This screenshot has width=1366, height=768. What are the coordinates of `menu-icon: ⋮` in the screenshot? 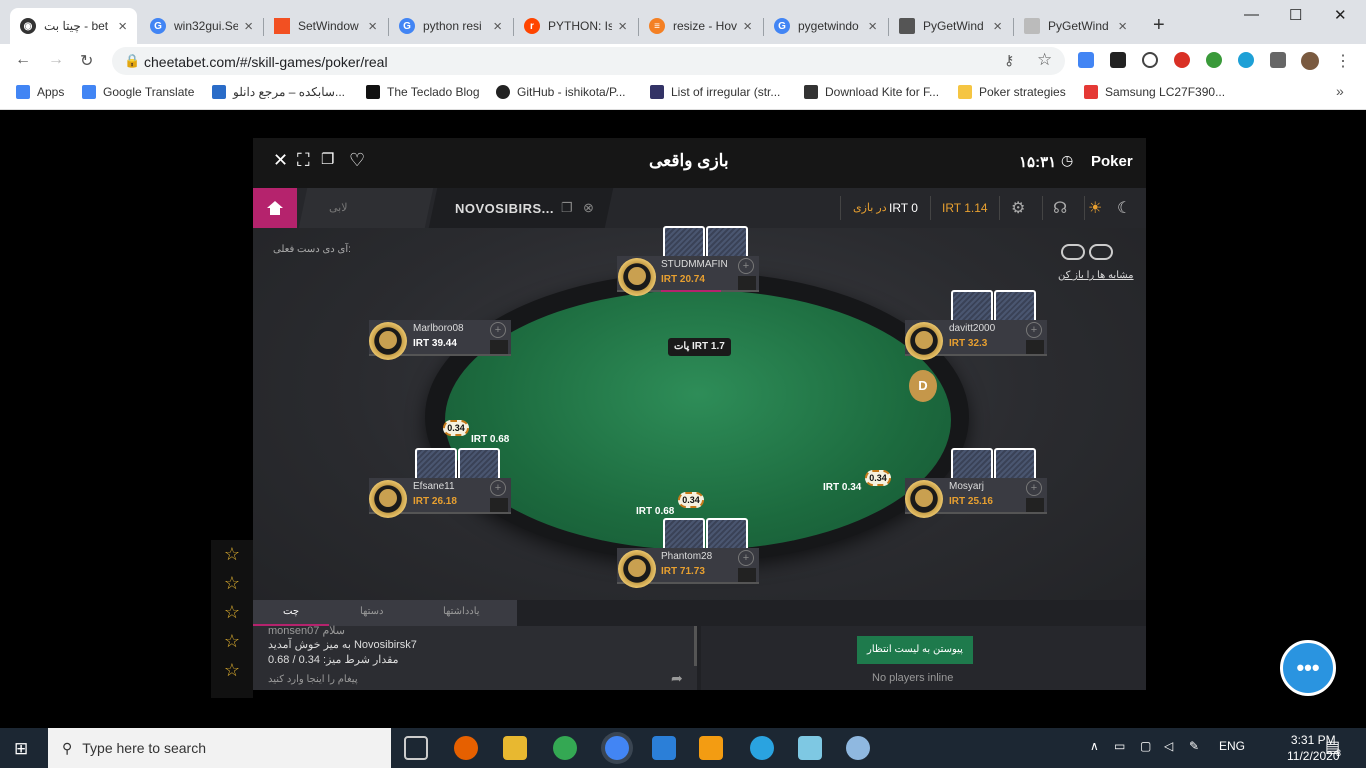 It's located at (1343, 61).